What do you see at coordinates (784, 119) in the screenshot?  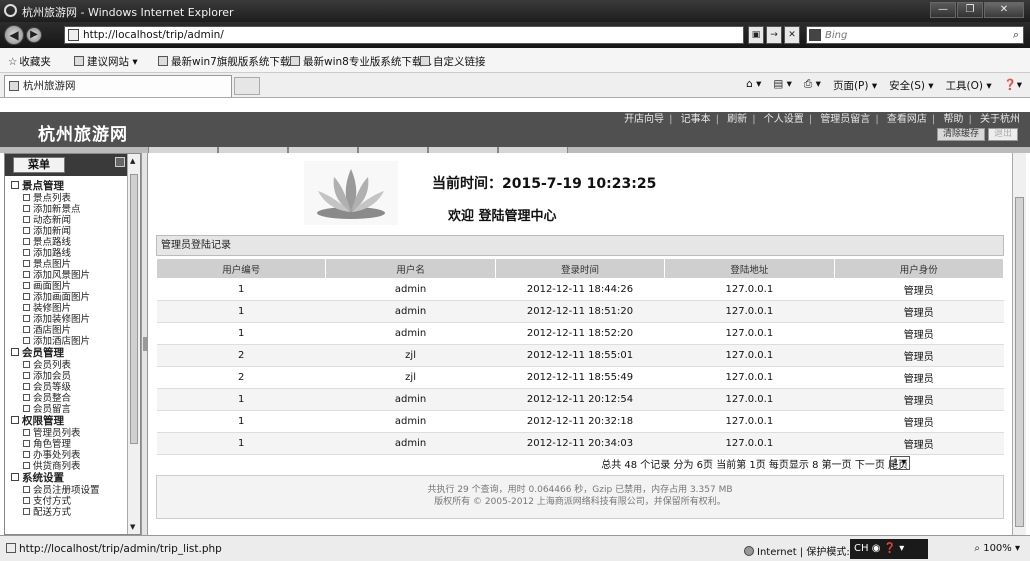 I see `top-link-settings: 个人设置` at bounding box center [784, 119].